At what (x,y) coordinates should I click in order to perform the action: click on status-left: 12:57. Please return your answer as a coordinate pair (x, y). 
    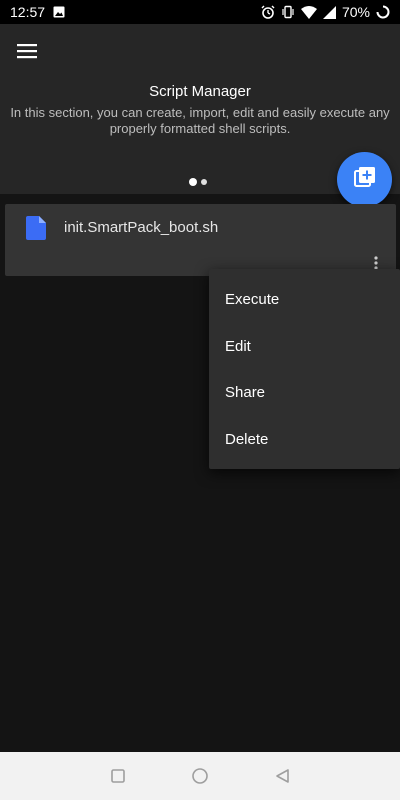
    Looking at the image, I should click on (32, 12).